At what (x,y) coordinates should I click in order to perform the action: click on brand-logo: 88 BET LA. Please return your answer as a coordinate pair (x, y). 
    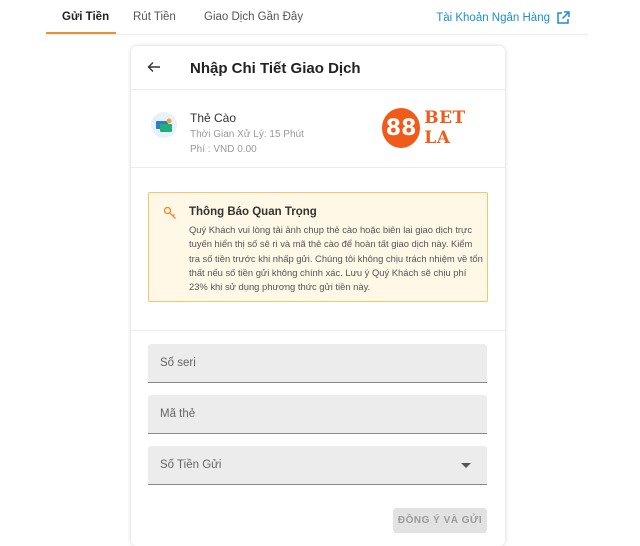
    Looking at the image, I should click on (438, 128).